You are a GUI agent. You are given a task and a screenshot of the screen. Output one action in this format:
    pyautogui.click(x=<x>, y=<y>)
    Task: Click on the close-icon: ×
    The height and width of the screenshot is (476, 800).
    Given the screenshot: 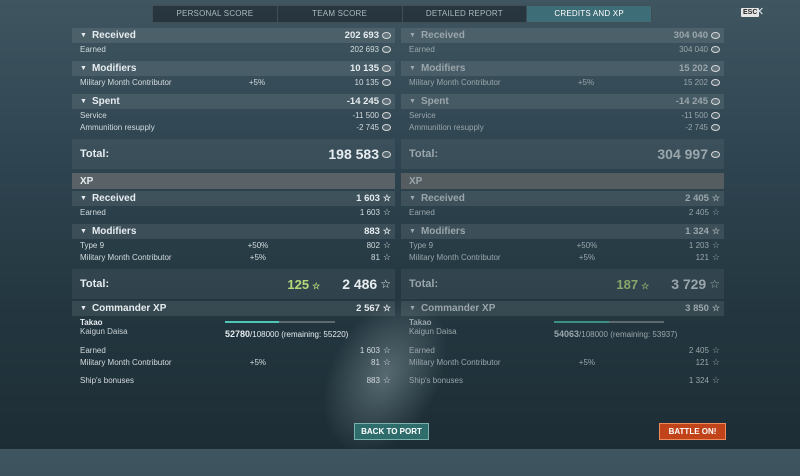 What is the action you would take?
    pyautogui.click(x=759, y=12)
    